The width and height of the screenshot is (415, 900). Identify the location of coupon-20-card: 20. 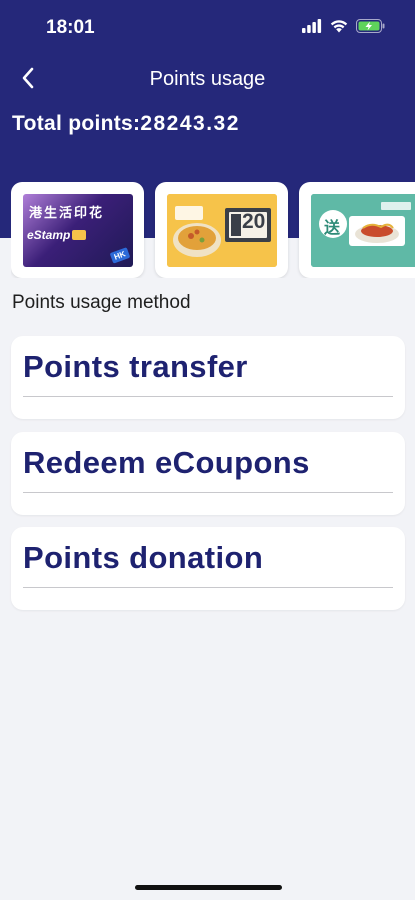
(221, 230).